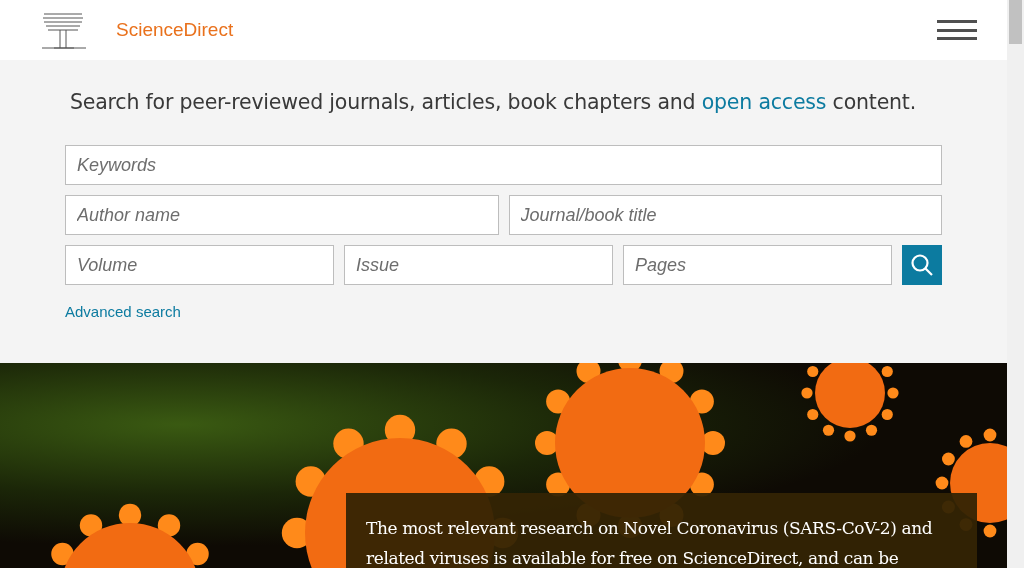 This screenshot has height=568, width=1024. I want to click on search-field: Volume, so click(199, 265).